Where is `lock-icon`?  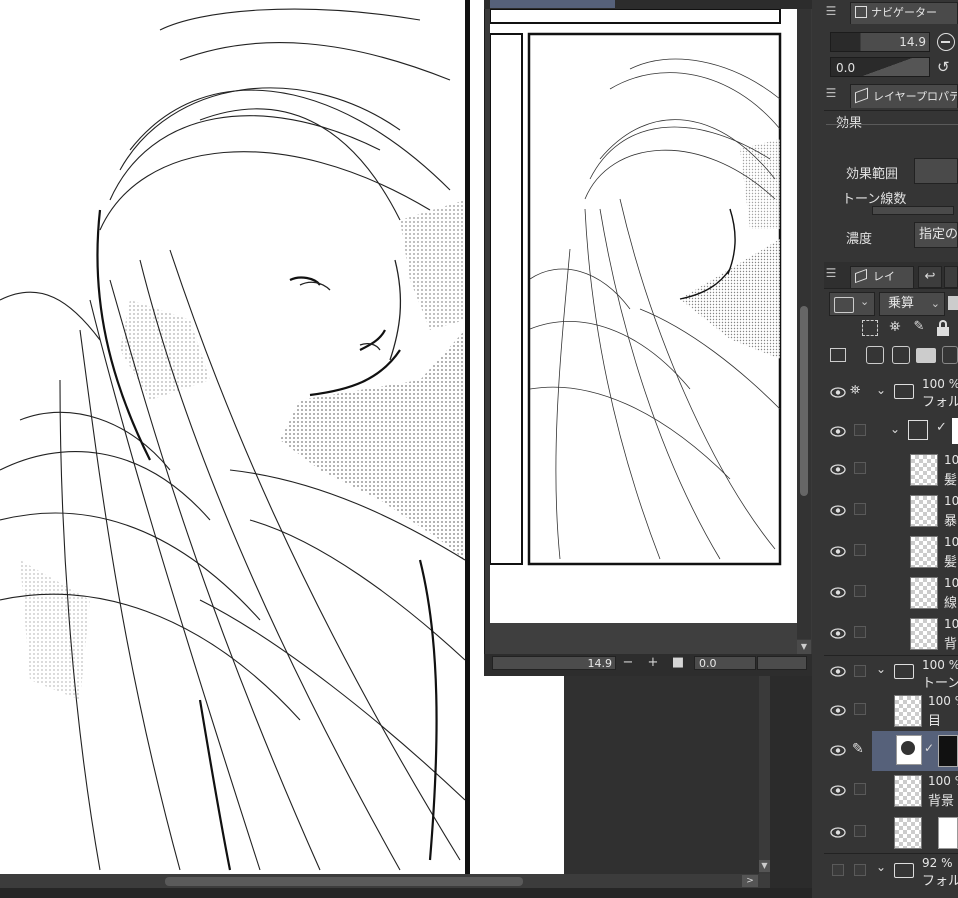 lock-icon is located at coordinates (943, 328).